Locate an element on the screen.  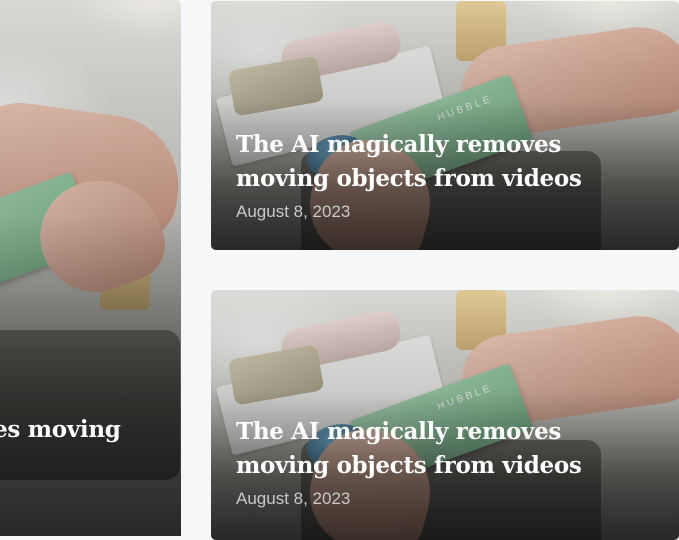
post-title: ves moving is located at coordinates (90, 430).